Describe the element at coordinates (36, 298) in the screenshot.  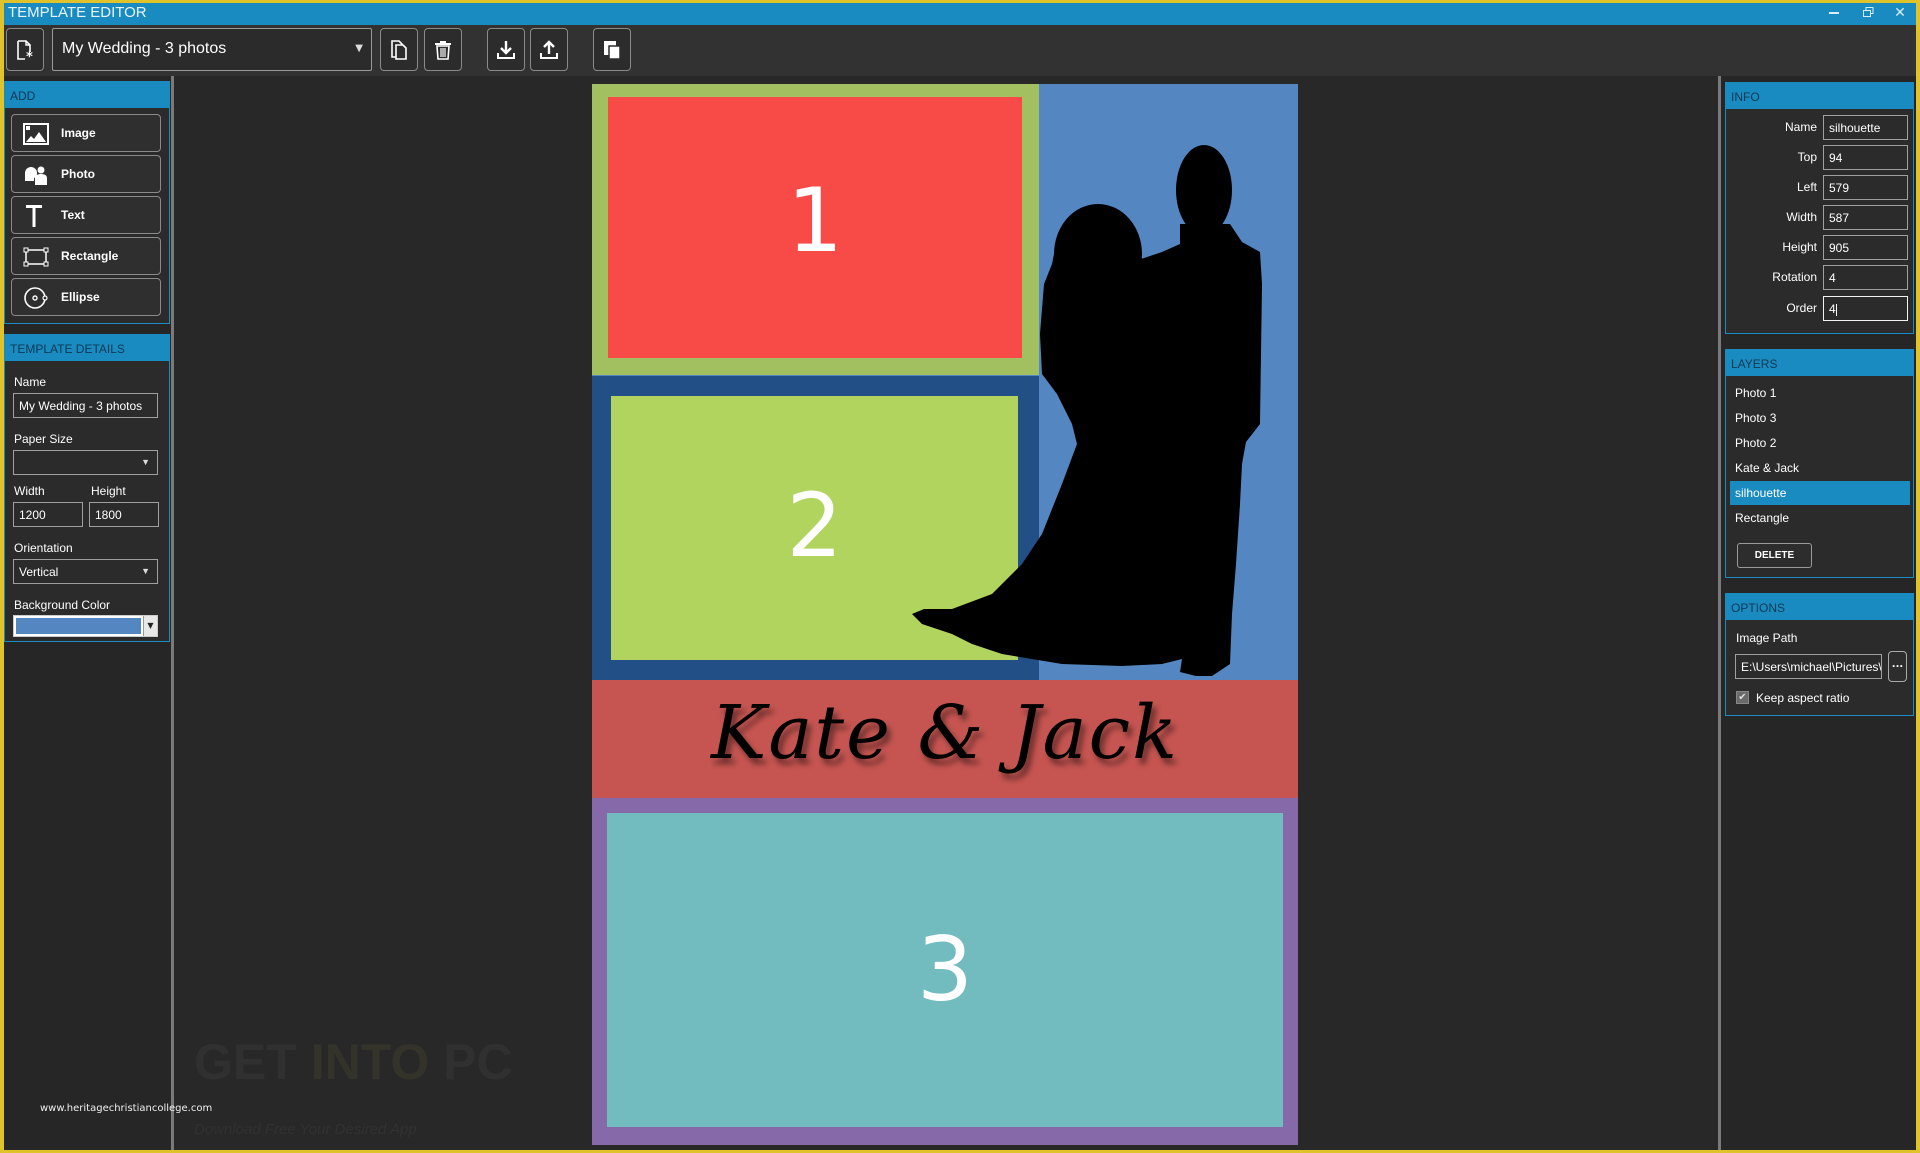
I see `ellipse-icon` at that location.